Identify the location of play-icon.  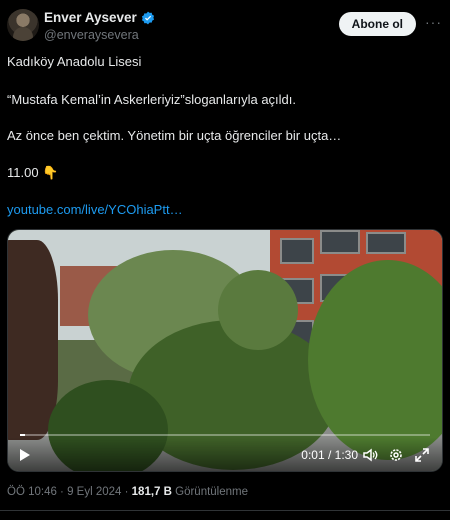
(25, 455).